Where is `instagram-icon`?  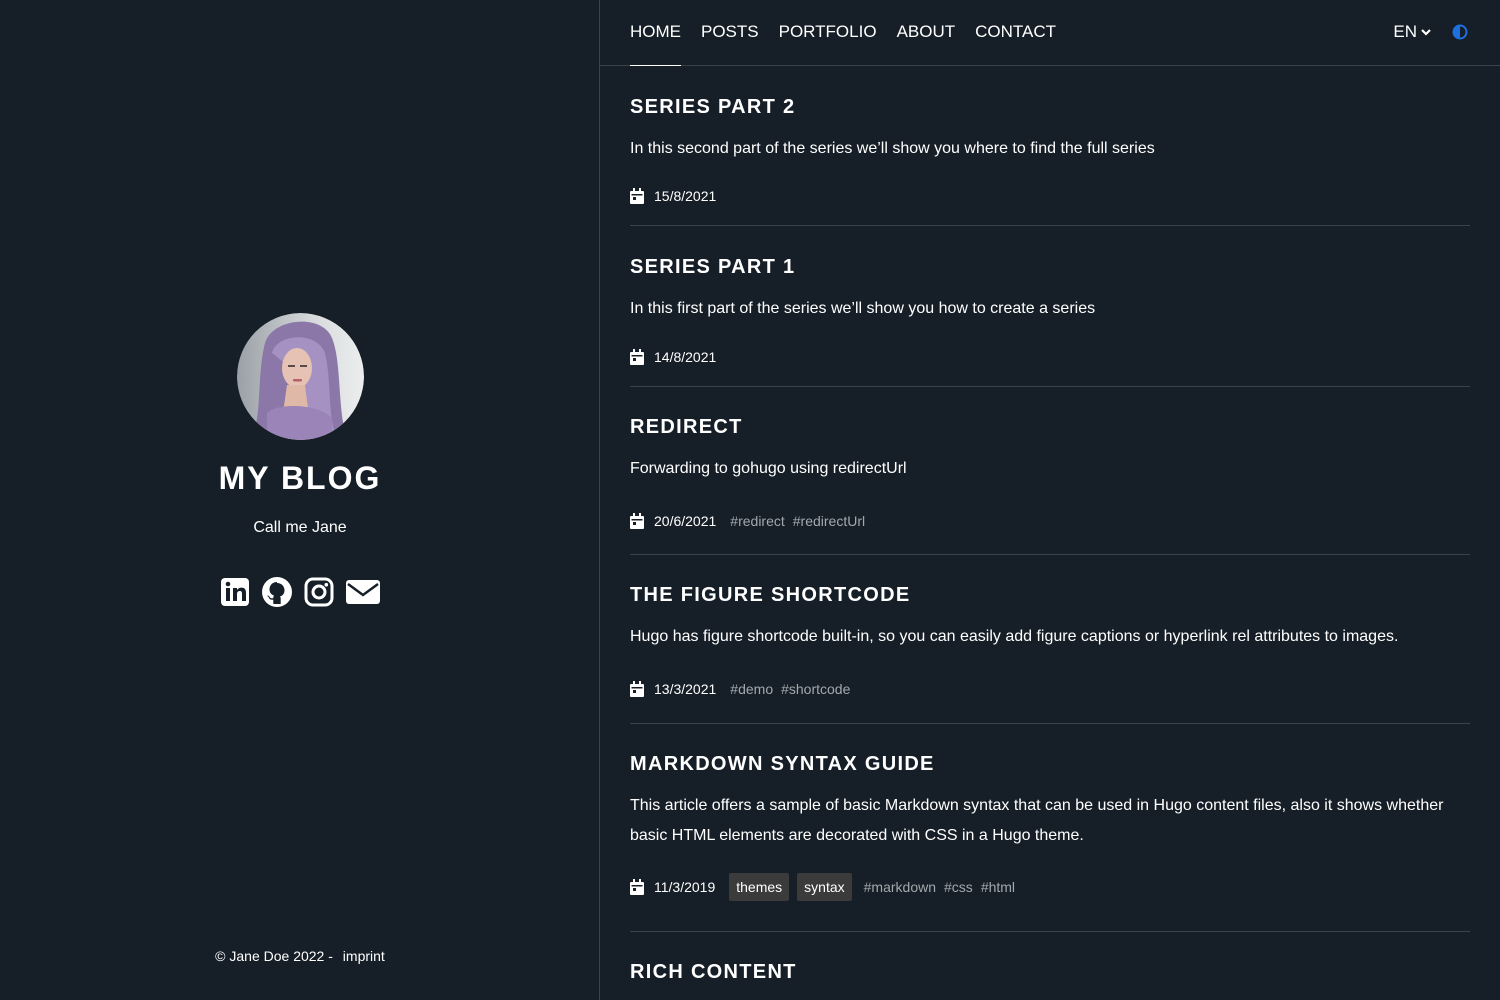
instagram-icon is located at coordinates (319, 592).